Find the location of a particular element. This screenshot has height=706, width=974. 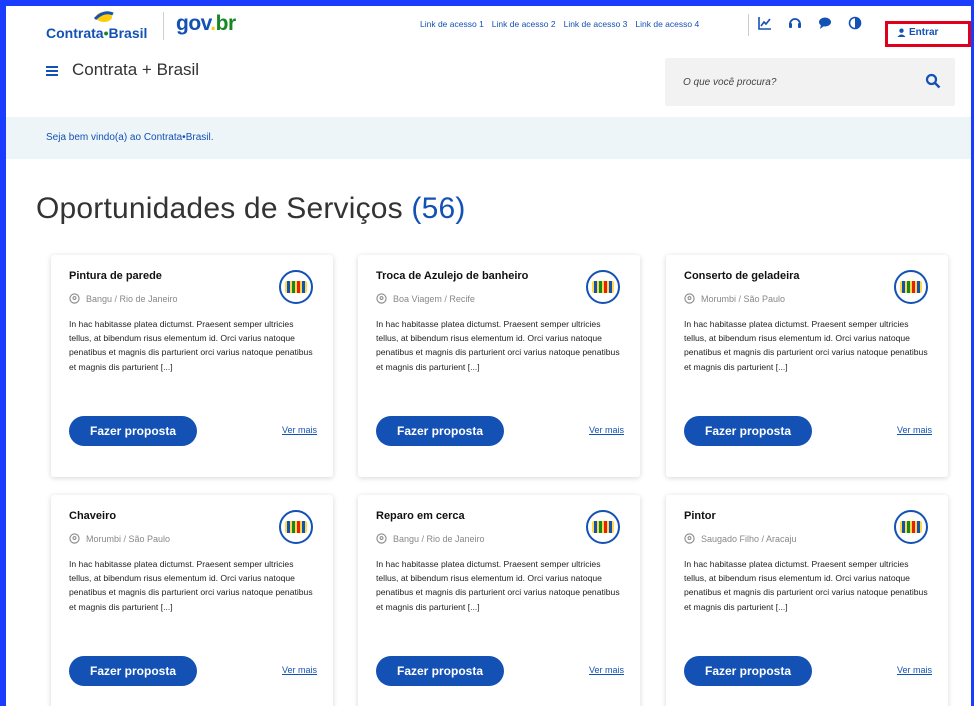

contrata-brasil-logo: Contrata•Brasil is located at coordinates (101, 27).